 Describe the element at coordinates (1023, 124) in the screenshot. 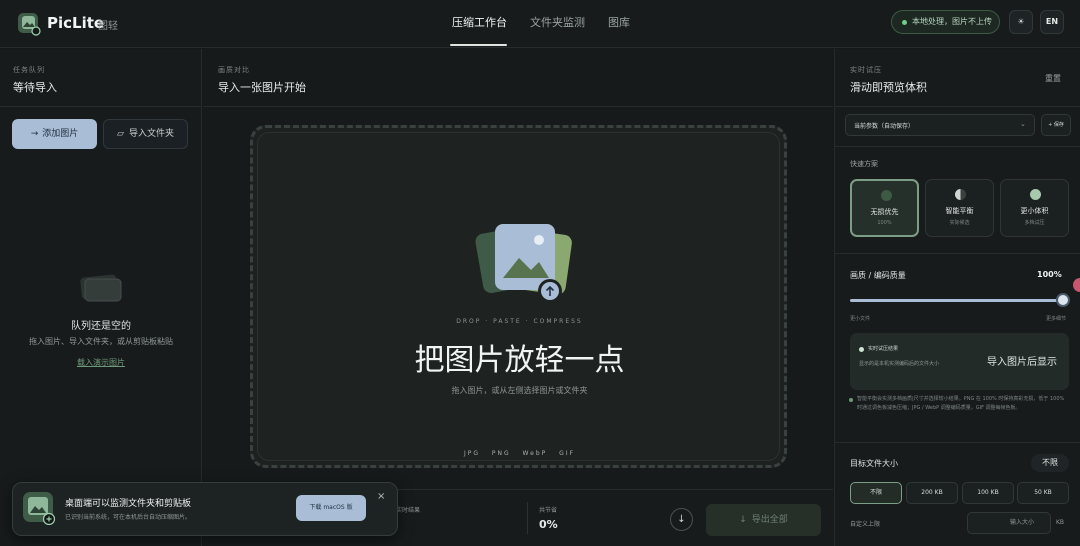

I see `chevron-down-icon: ⌄` at that location.